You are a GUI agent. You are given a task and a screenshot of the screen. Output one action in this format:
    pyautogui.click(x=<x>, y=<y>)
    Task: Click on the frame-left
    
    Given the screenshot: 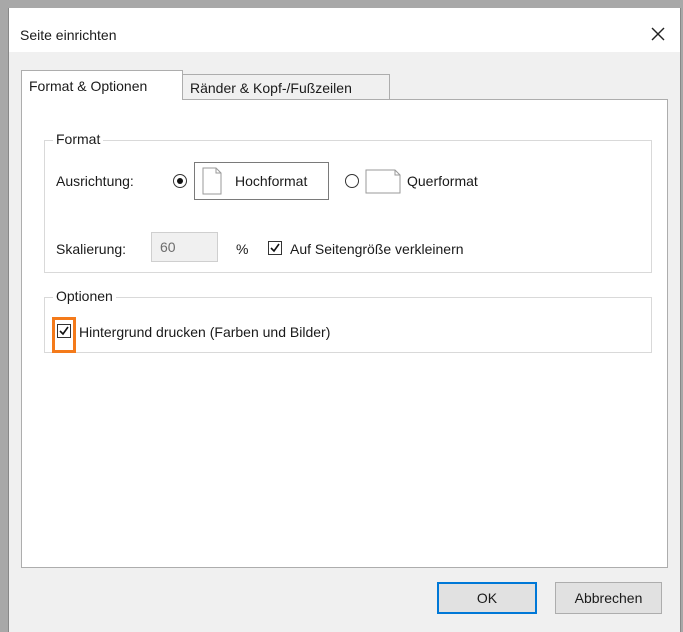 What is the action you would take?
    pyautogui.click(x=4, y=316)
    